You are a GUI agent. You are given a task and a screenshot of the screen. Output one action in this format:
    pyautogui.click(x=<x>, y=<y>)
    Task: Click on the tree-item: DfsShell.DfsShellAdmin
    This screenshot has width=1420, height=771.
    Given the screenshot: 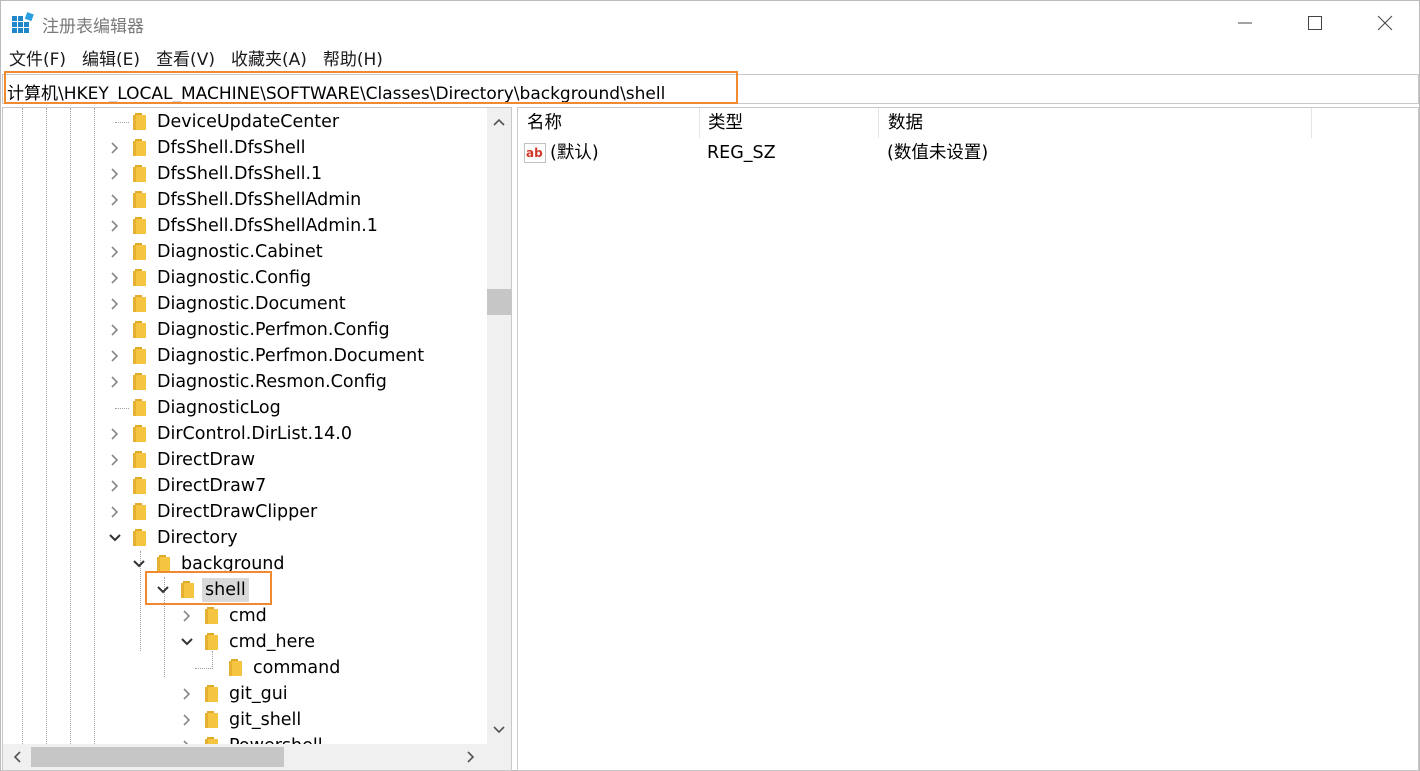 What is the action you would take?
    pyautogui.click(x=245, y=200)
    